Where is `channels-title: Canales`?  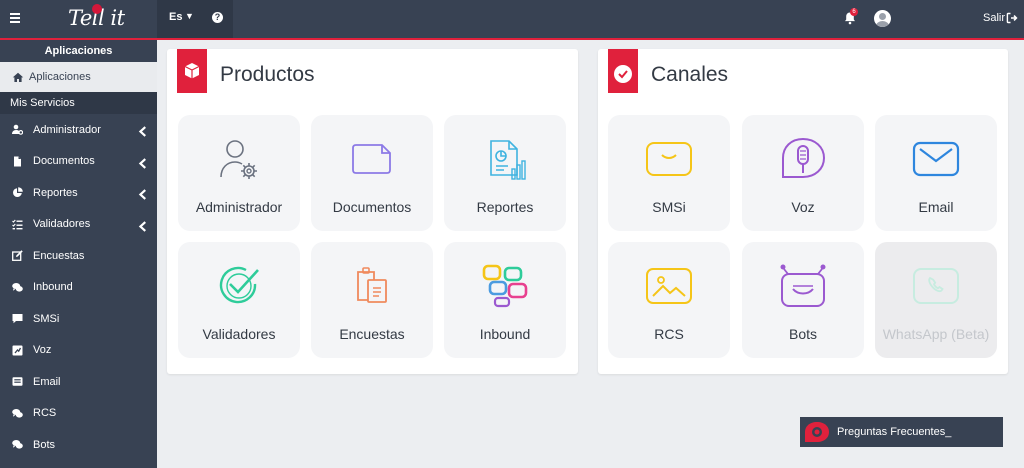 channels-title: Canales is located at coordinates (690, 74).